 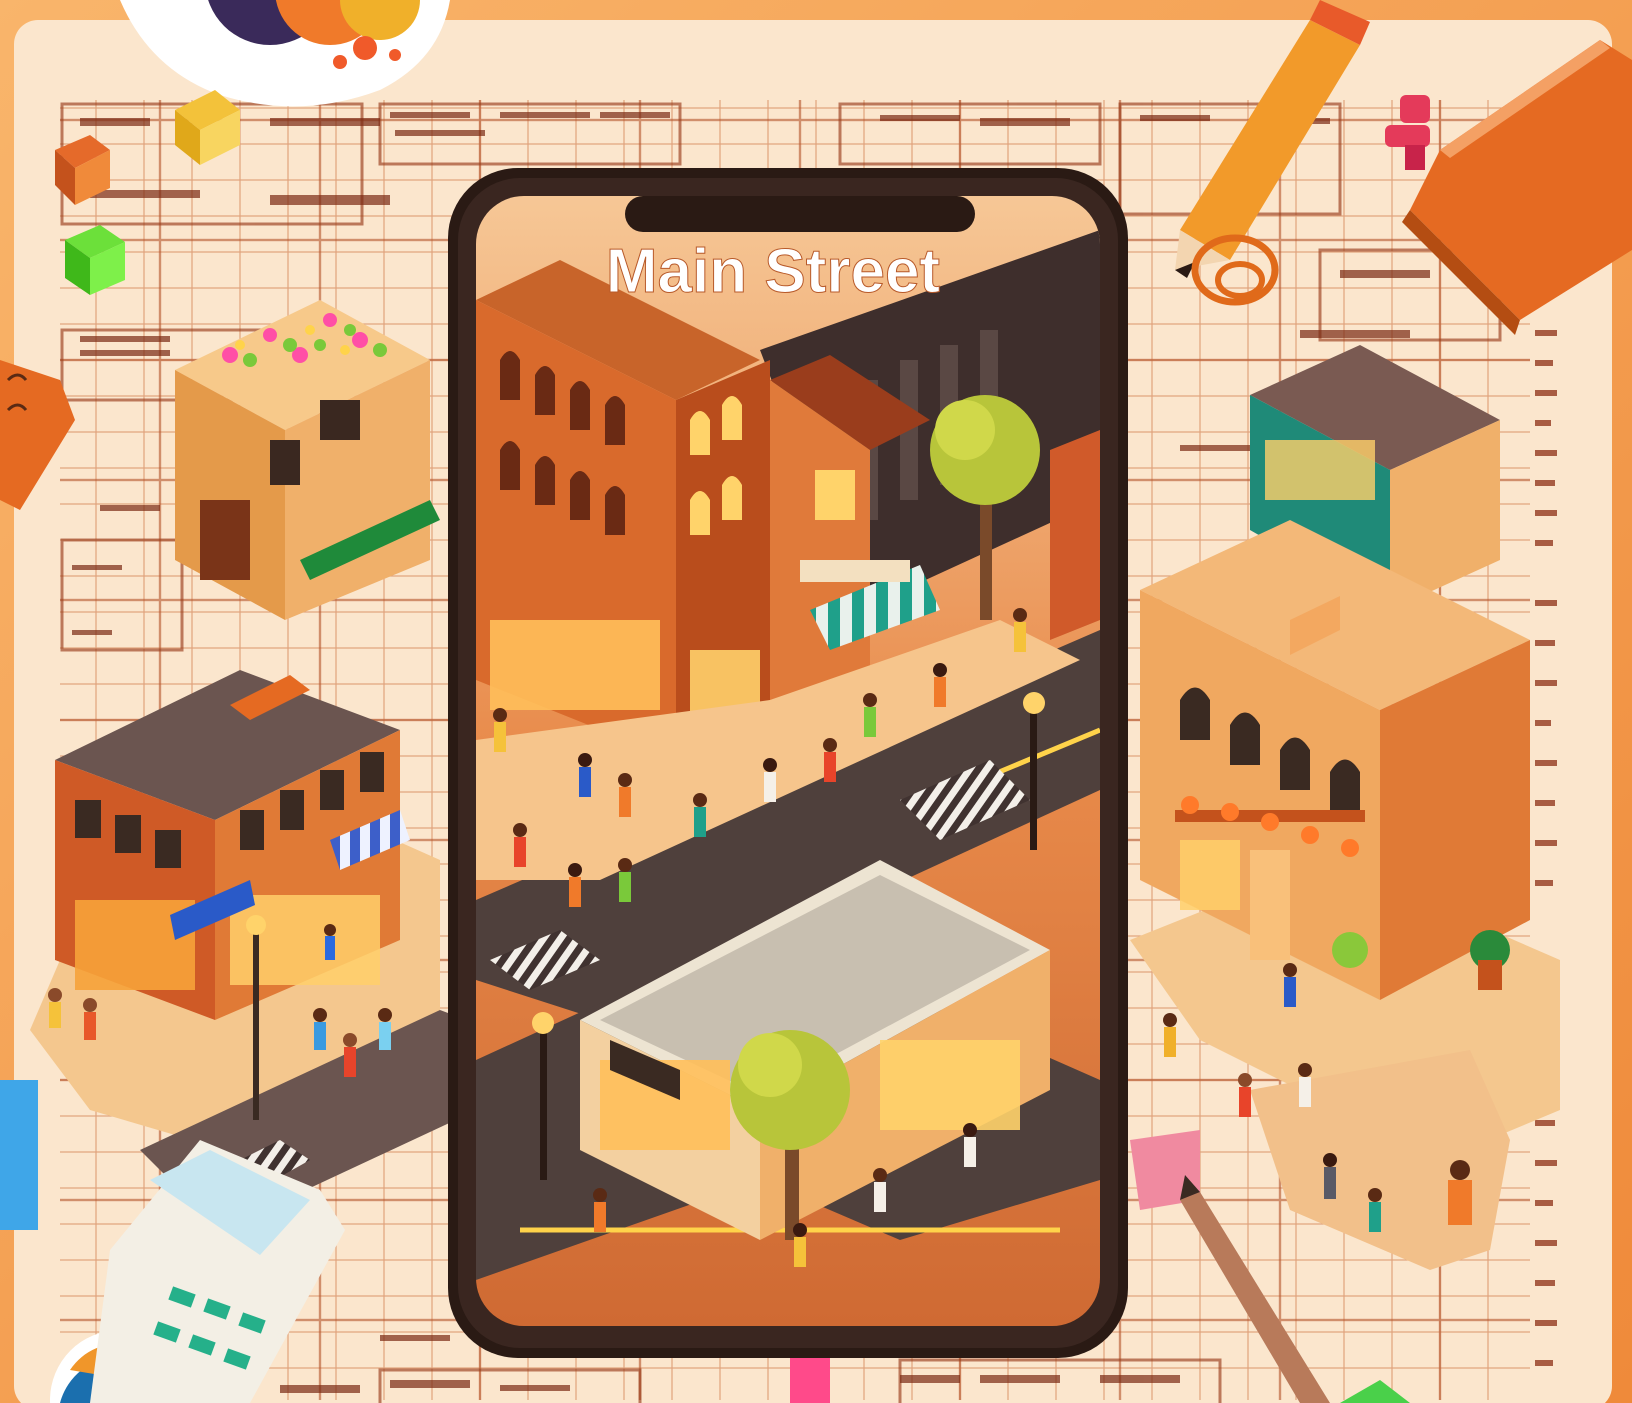 What do you see at coordinates (773, 271) in the screenshot?
I see `phone-title: Main Street` at bounding box center [773, 271].